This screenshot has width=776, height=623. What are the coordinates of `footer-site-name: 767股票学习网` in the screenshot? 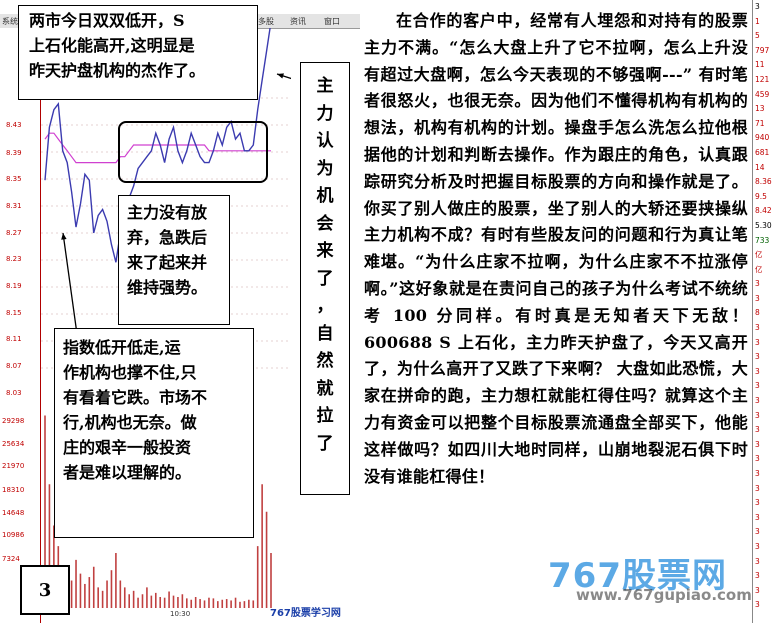 It's located at (305, 613).